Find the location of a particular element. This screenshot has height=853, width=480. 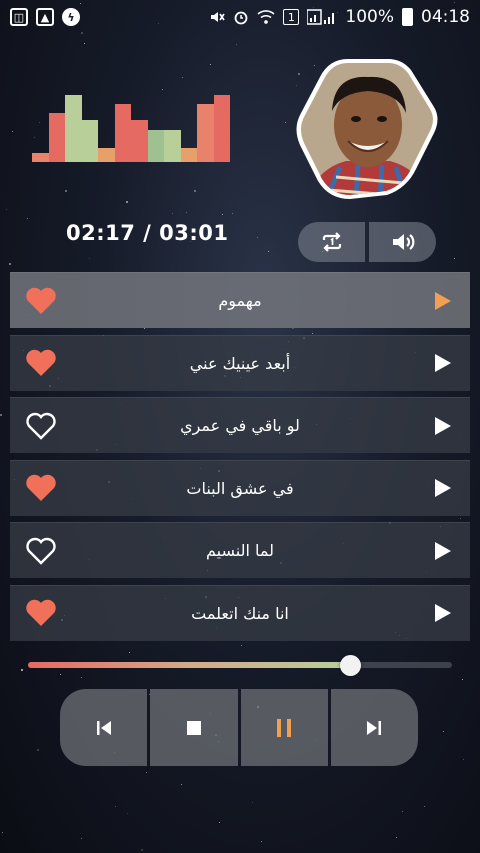

gallery-notification-icon: ◫ is located at coordinates (19, 17).